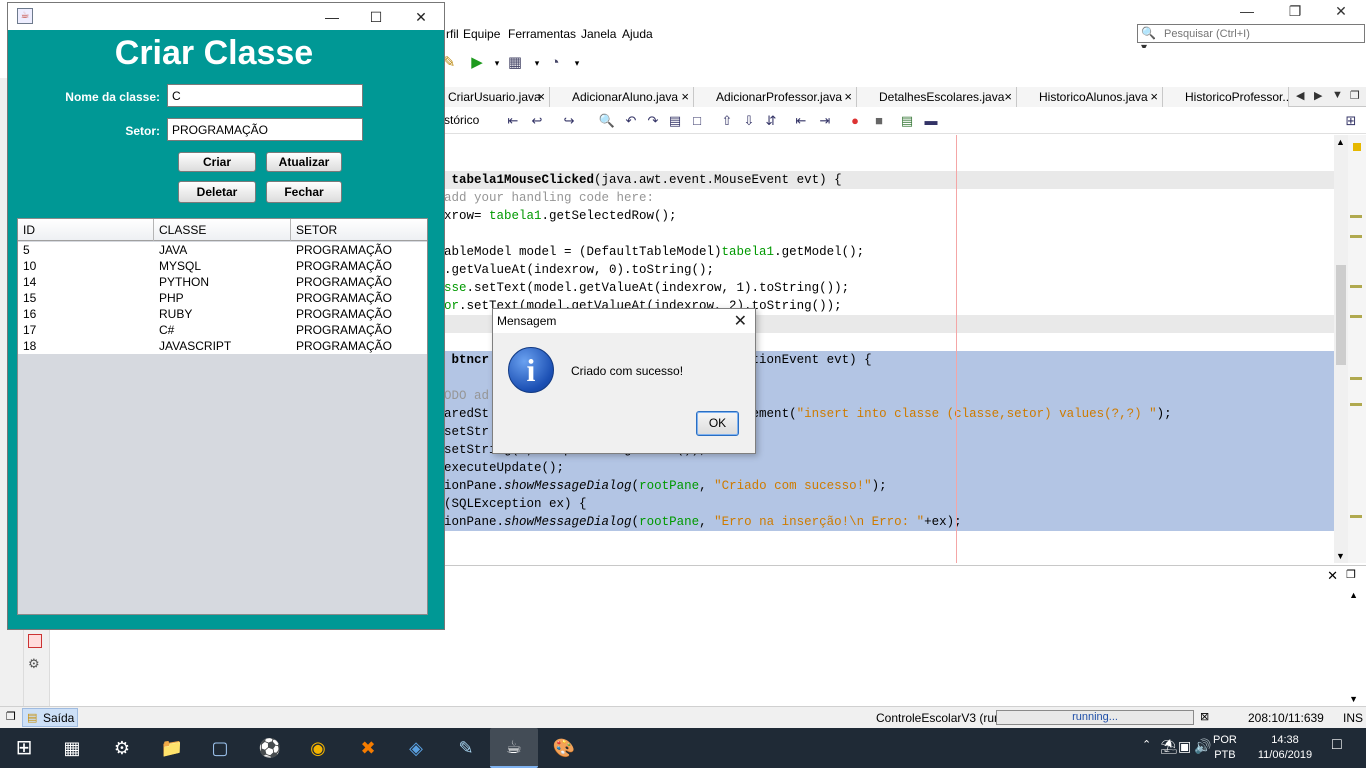 The width and height of the screenshot is (1366, 768). What do you see at coordinates (265, 95) in the screenshot?
I see `nome-classe-input` at bounding box center [265, 95].